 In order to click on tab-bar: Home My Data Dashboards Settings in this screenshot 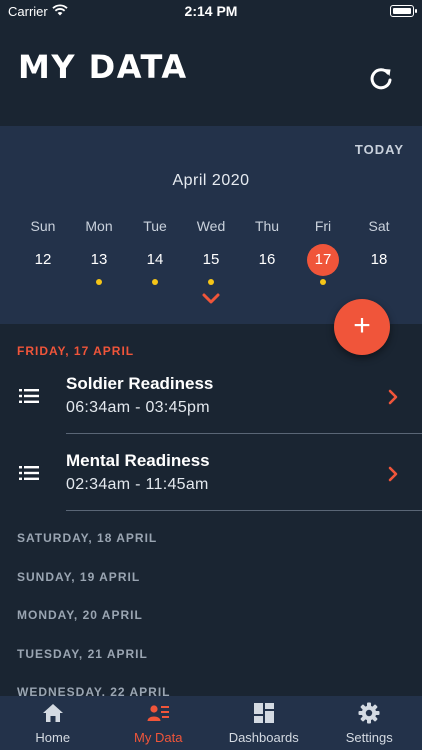, I will do `click(211, 723)`.